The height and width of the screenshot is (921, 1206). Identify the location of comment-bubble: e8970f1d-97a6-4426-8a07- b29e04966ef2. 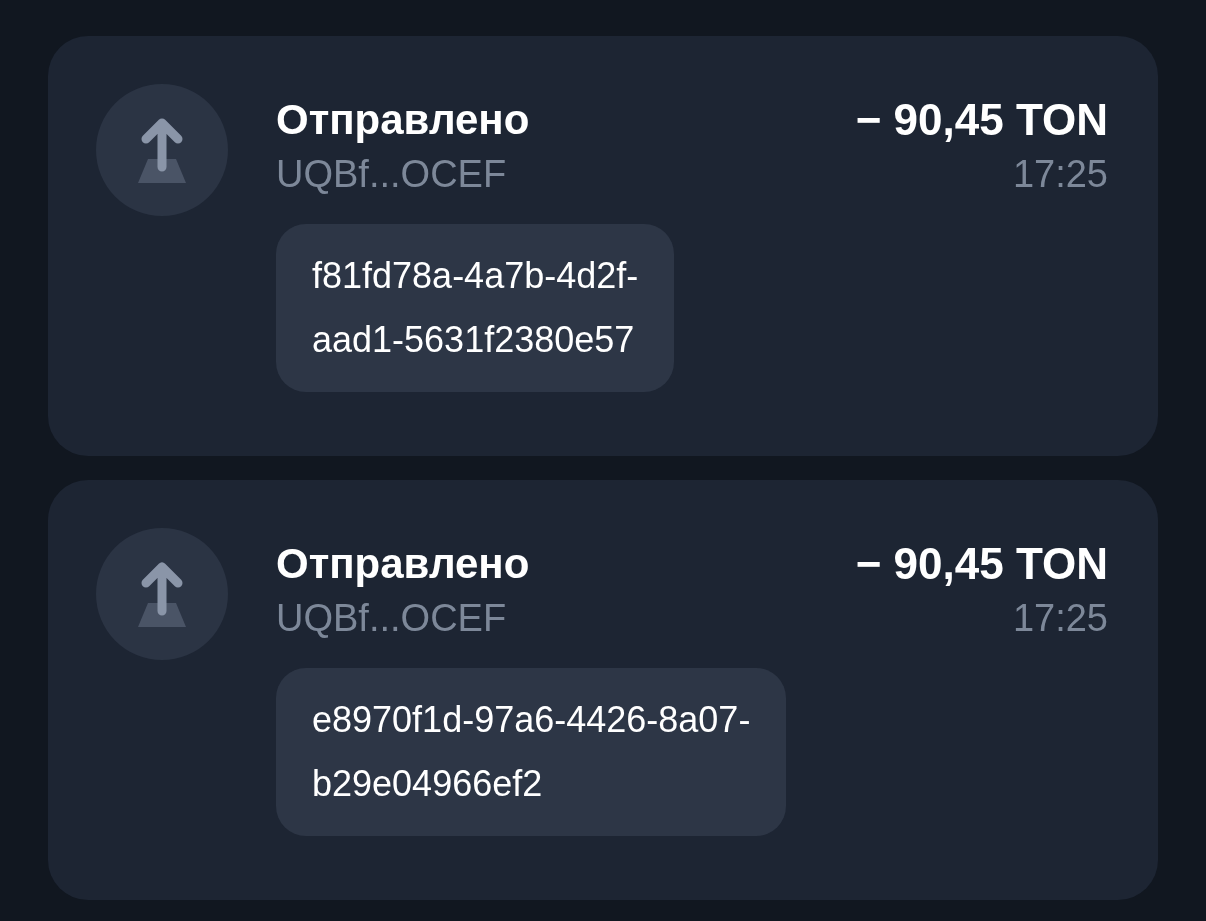
(531, 752).